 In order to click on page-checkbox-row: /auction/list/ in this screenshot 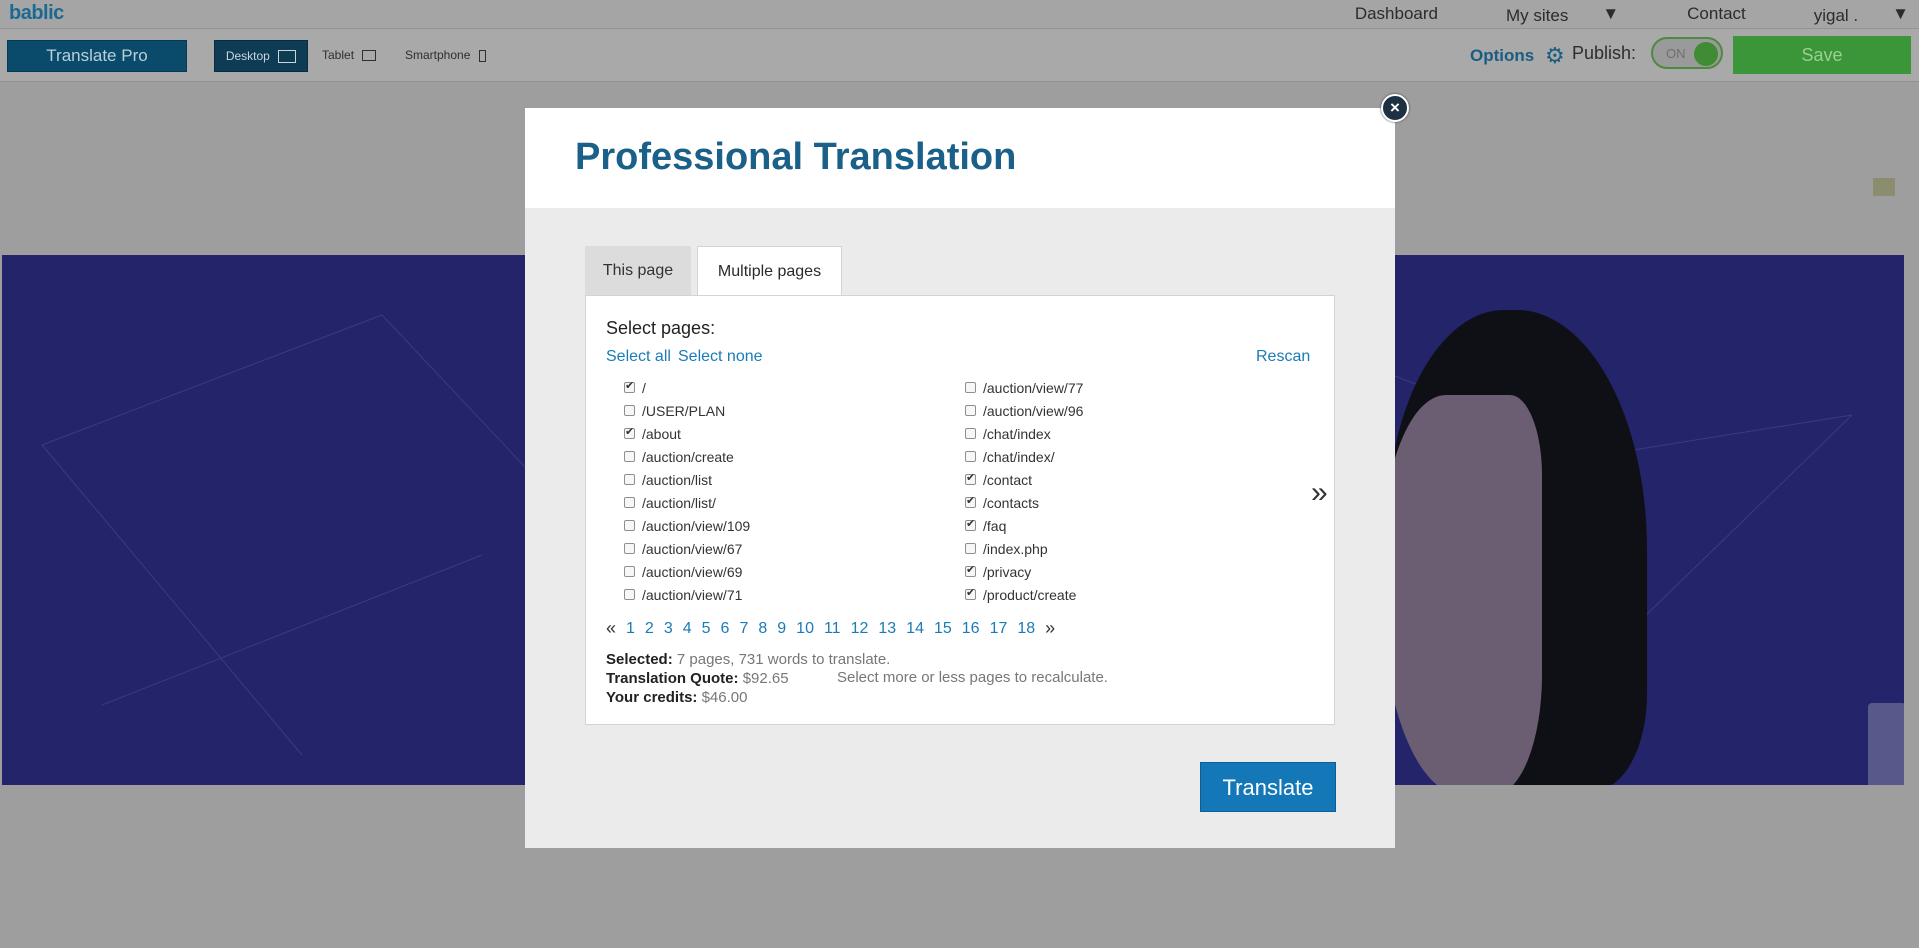, I will do `click(687, 502)`.